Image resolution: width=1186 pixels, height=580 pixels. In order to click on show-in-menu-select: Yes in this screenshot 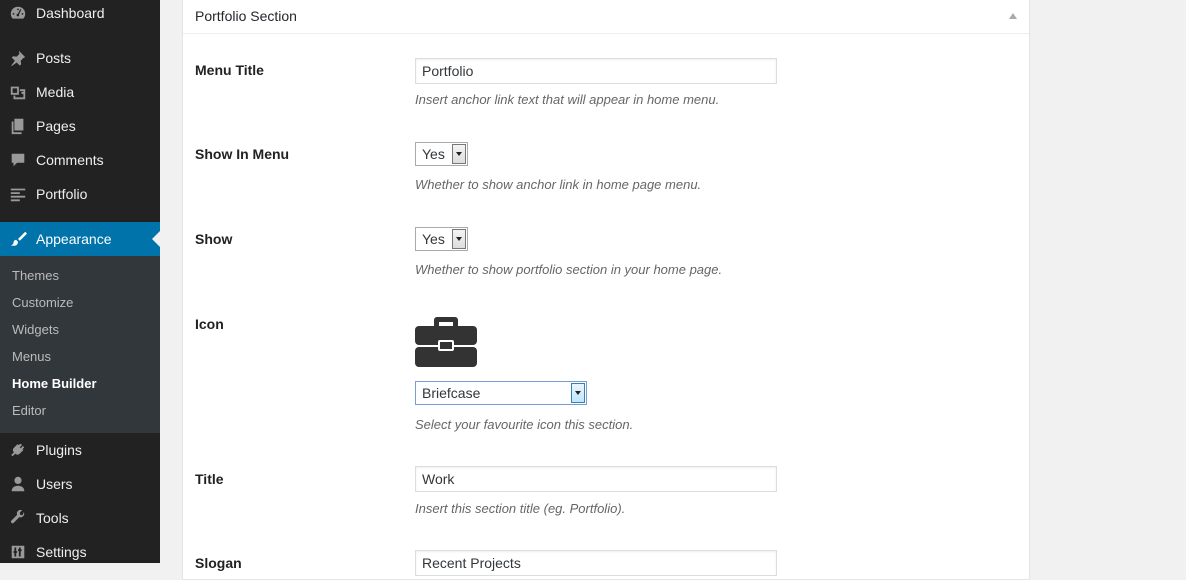, I will do `click(441, 154)`.